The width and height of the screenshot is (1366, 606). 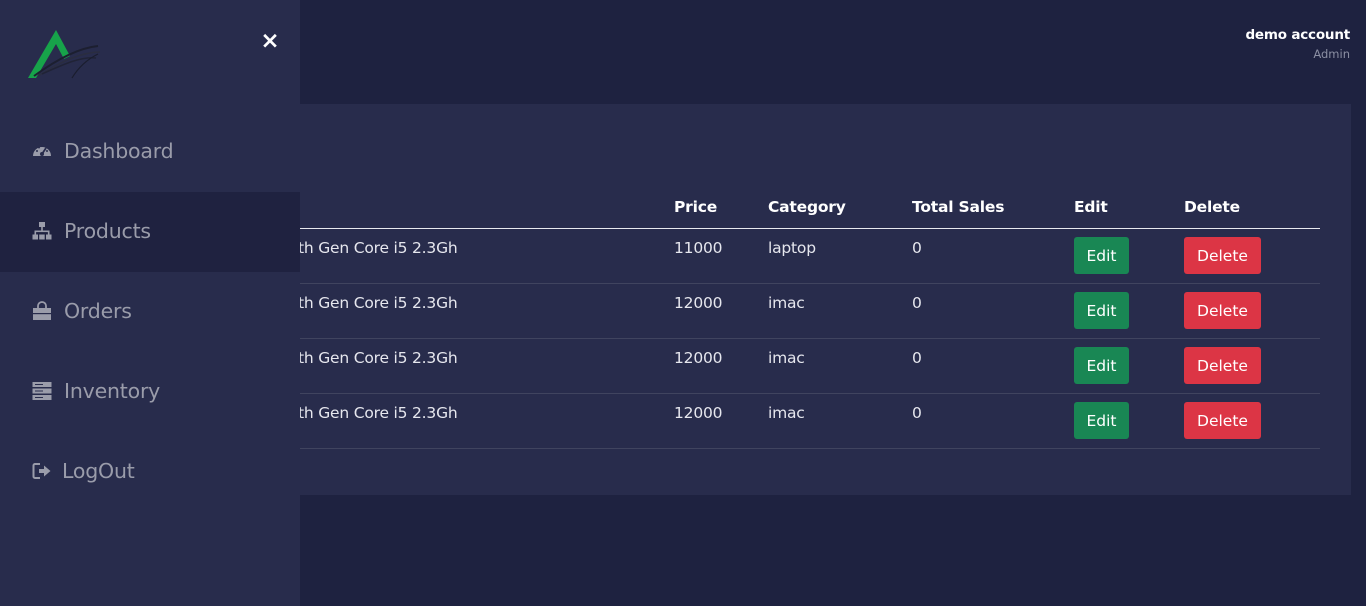 What do you see at coordinates (1091, 207) in the screenshot?
I see `column-header-edit: Edit` at bounding box center [1091, 207].